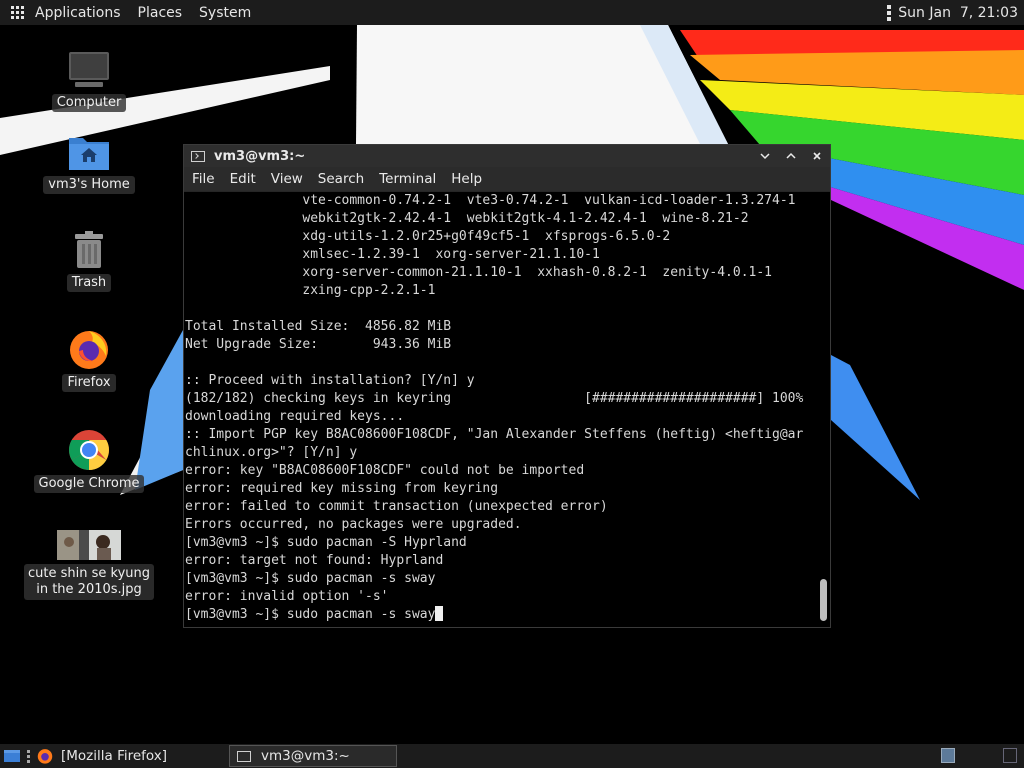 The height and width of the screenshot is (768, 1024). I want to click on terminal-prompt-text: [vm3@vm3 ~]$ sudo pacman -s sway, so click(310, 614).